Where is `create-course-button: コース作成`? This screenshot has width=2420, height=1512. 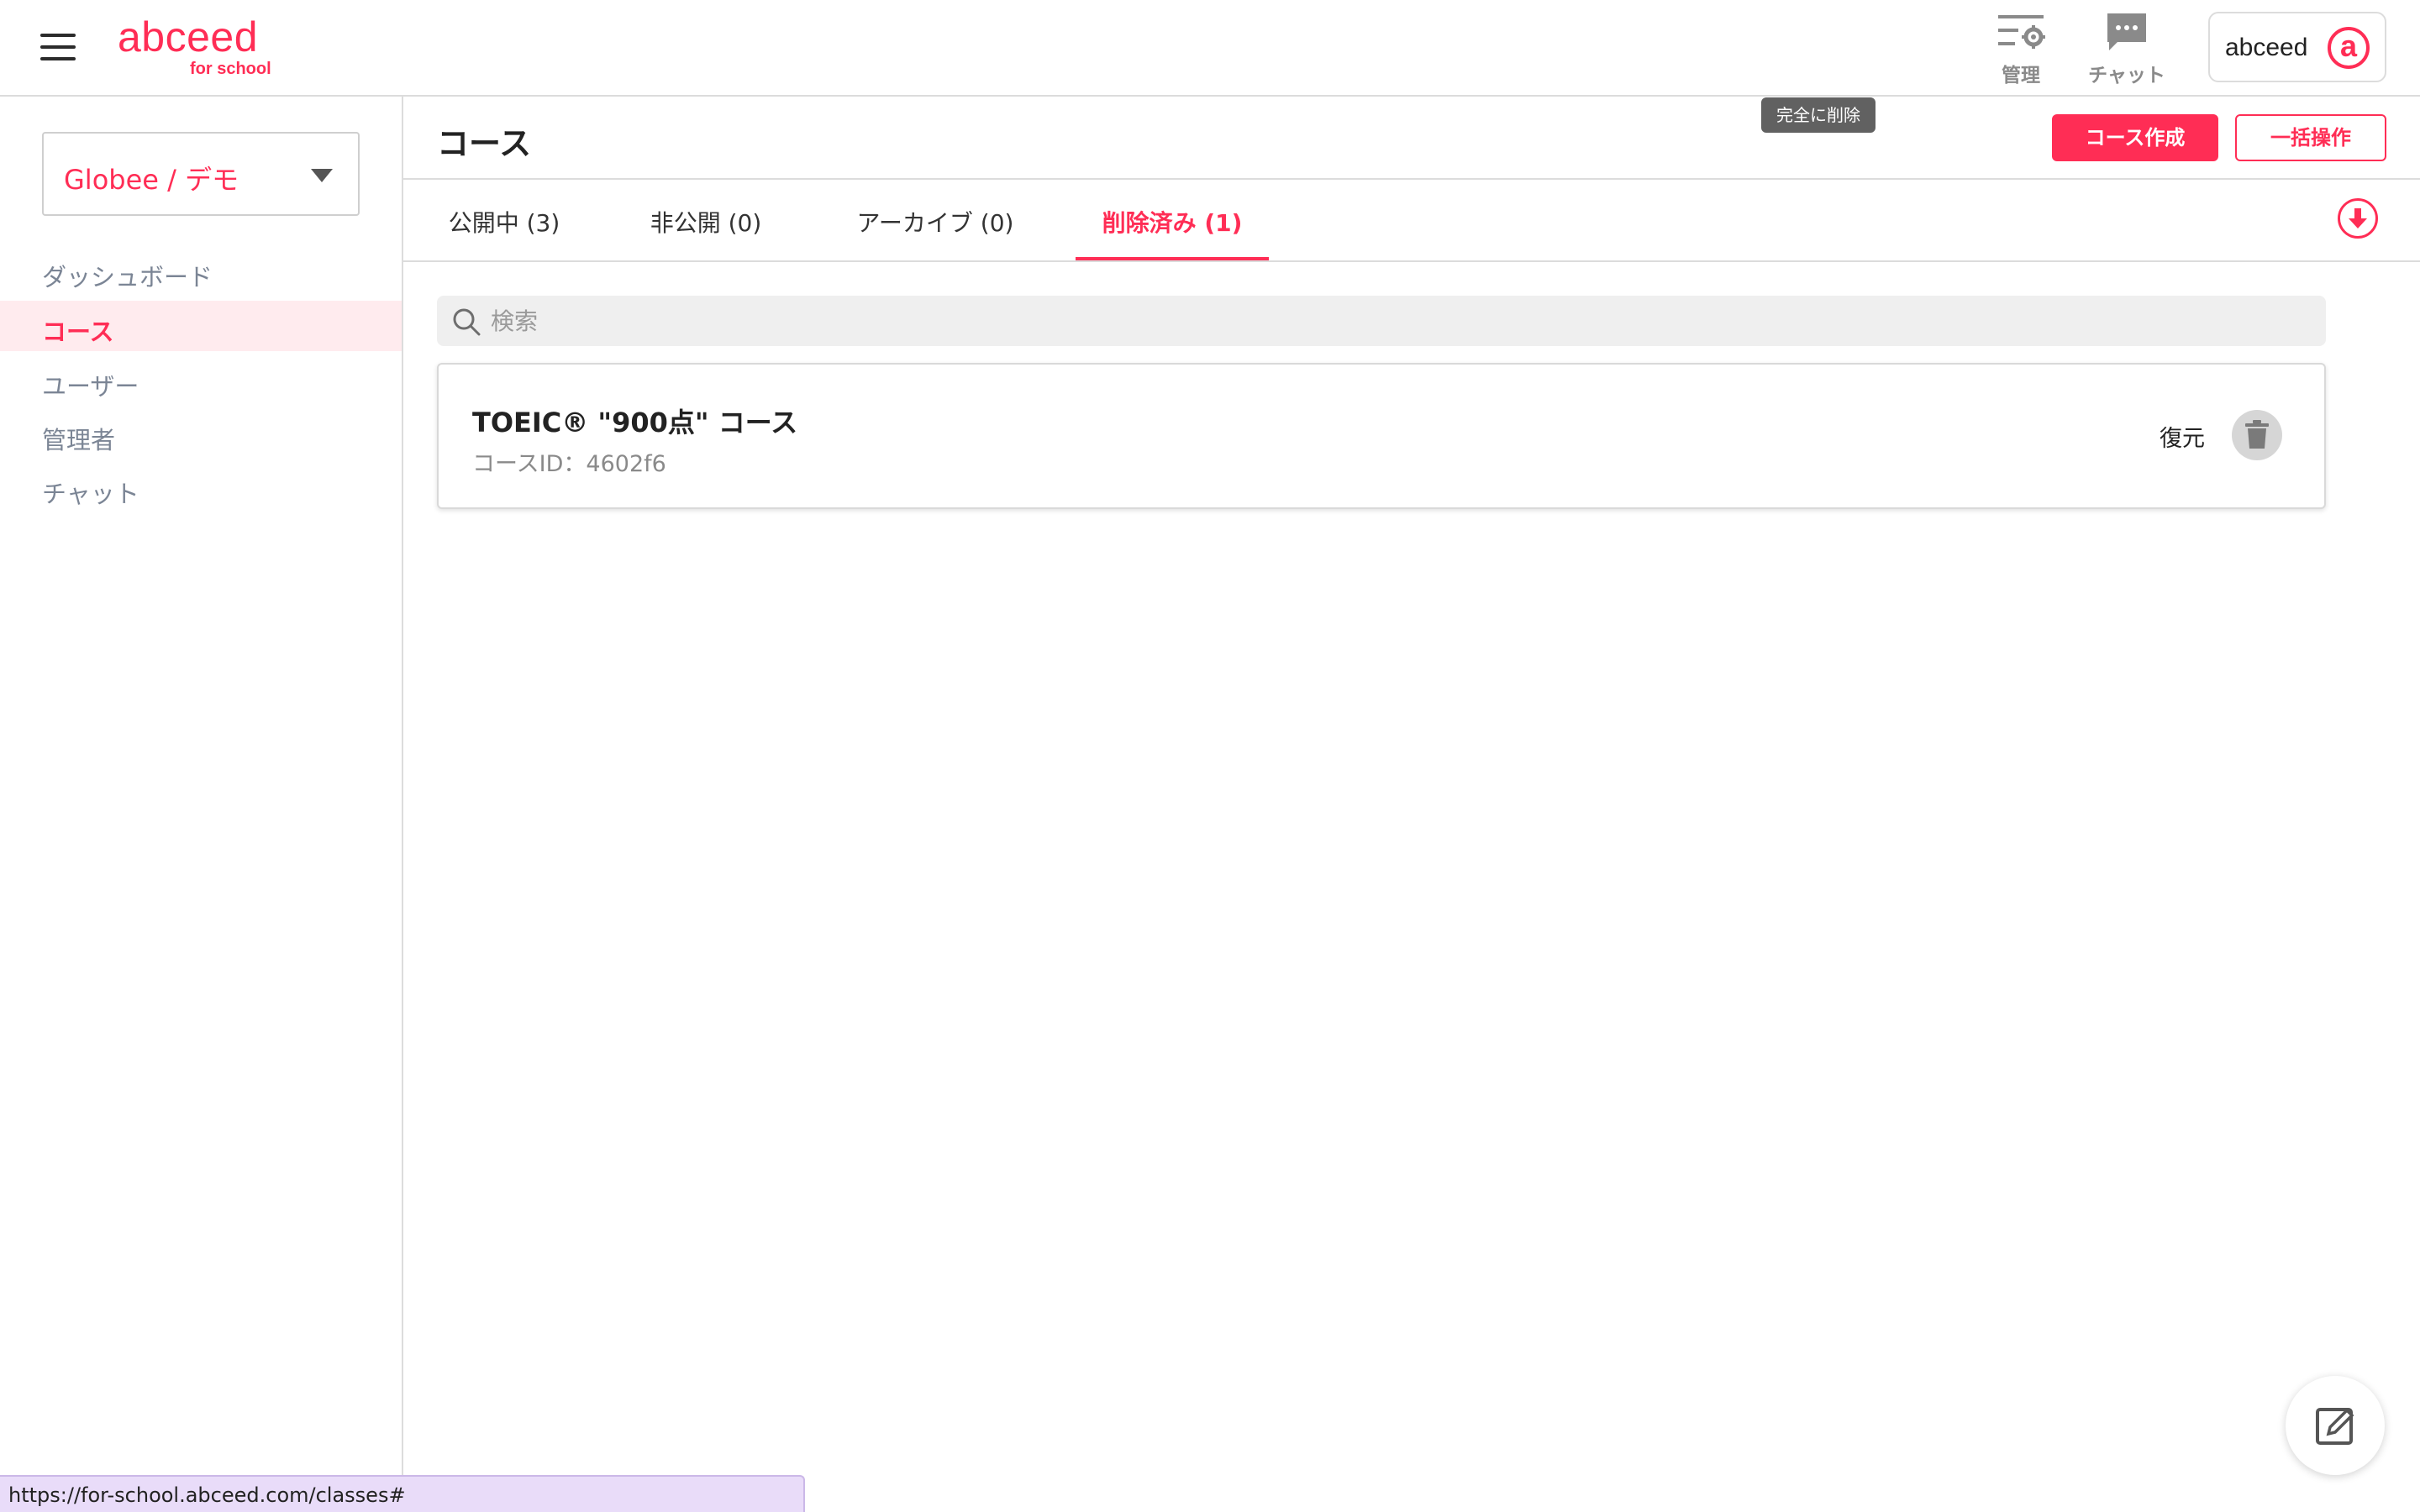 create-course-button: コース作成 is located at coordinates (2135, 137).